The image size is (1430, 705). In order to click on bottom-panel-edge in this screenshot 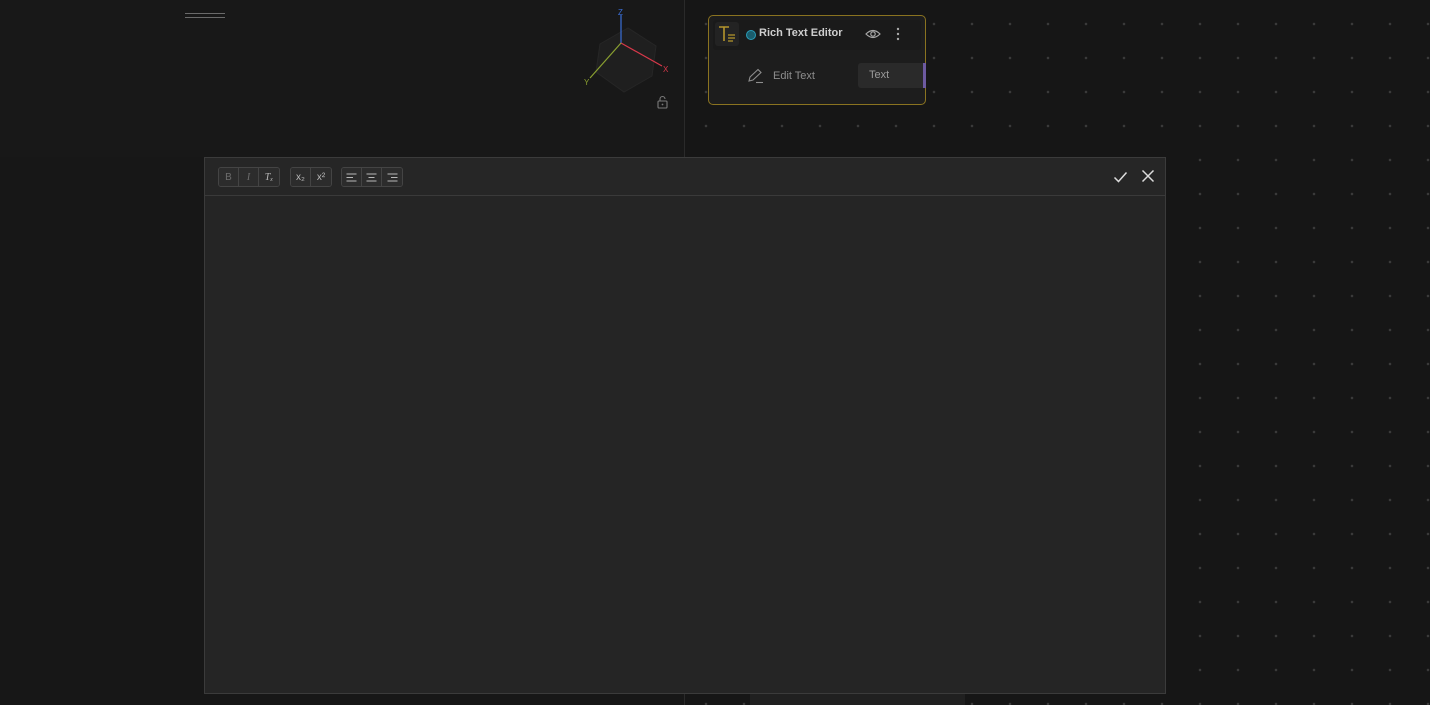, I will do `click(857, 699)`.